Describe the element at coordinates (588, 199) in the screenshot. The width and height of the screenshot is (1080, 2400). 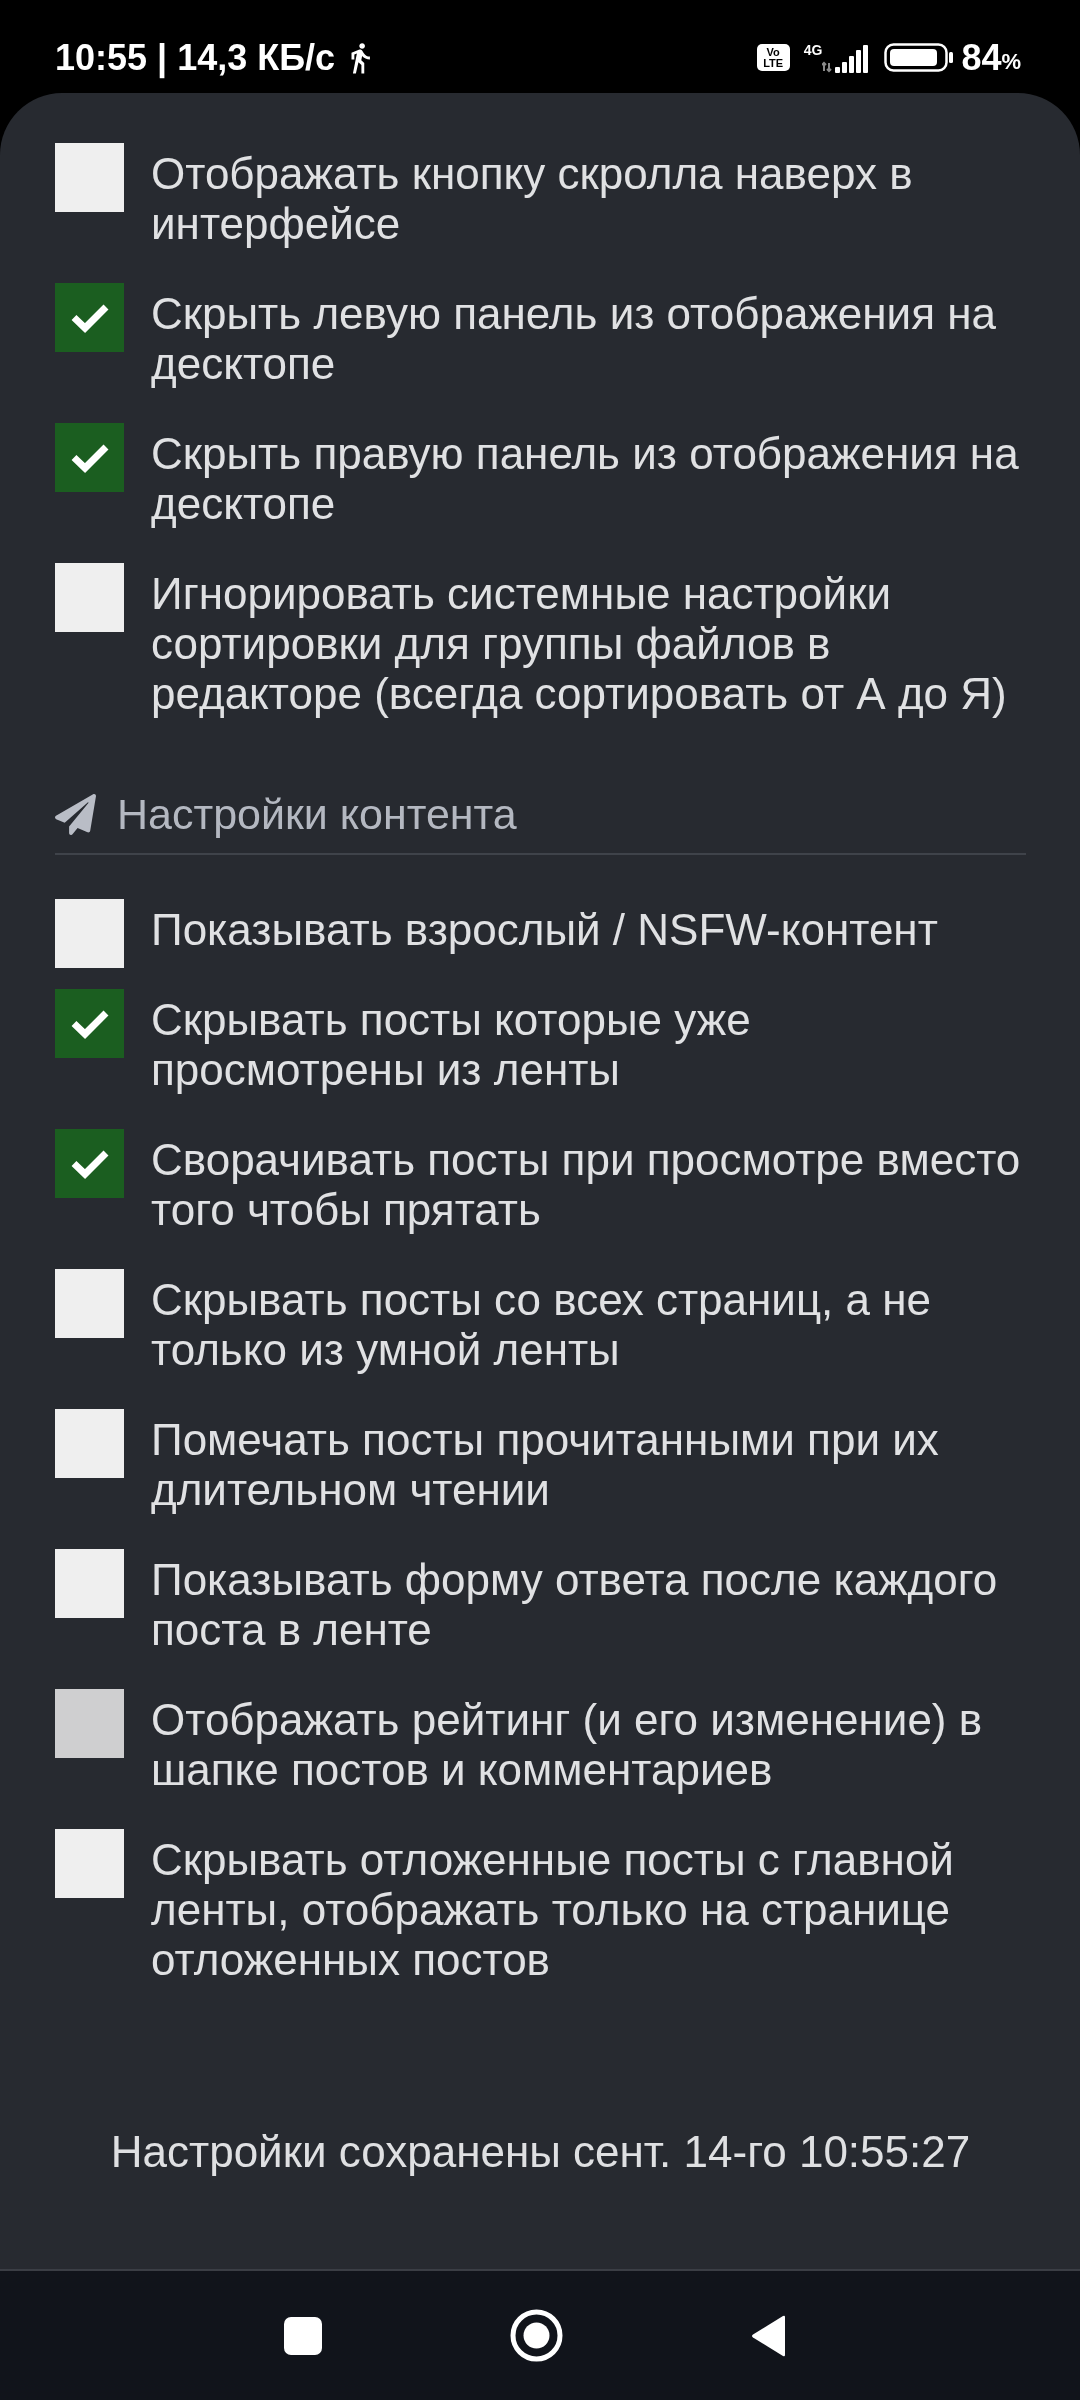
I see `option-label: Отображать кнопку скролла наверх в интерфейсе` at that location.